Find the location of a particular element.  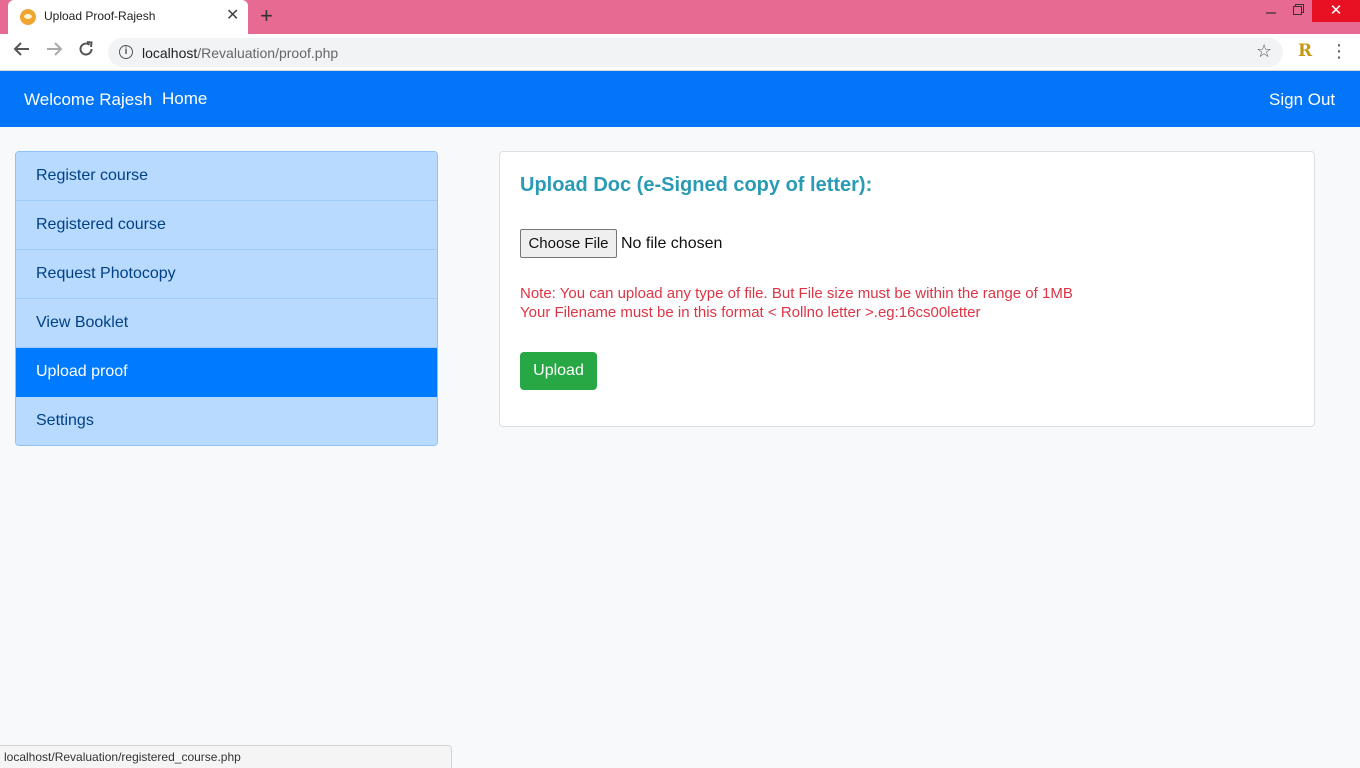

bookmark-star-icon: ☆ is located at coordinates (1264, 51).